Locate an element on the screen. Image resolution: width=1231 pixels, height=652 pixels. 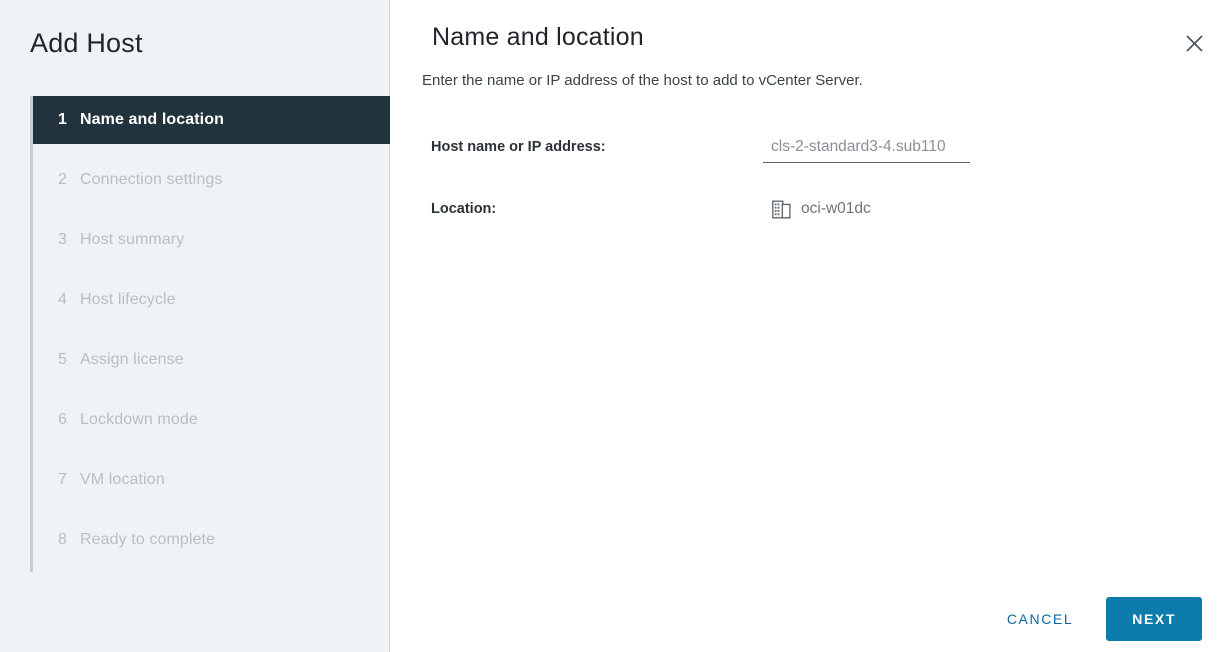
sidebar-step-lockdown-mode: 6 Lockdown mode is located at coordinates (211, 420).